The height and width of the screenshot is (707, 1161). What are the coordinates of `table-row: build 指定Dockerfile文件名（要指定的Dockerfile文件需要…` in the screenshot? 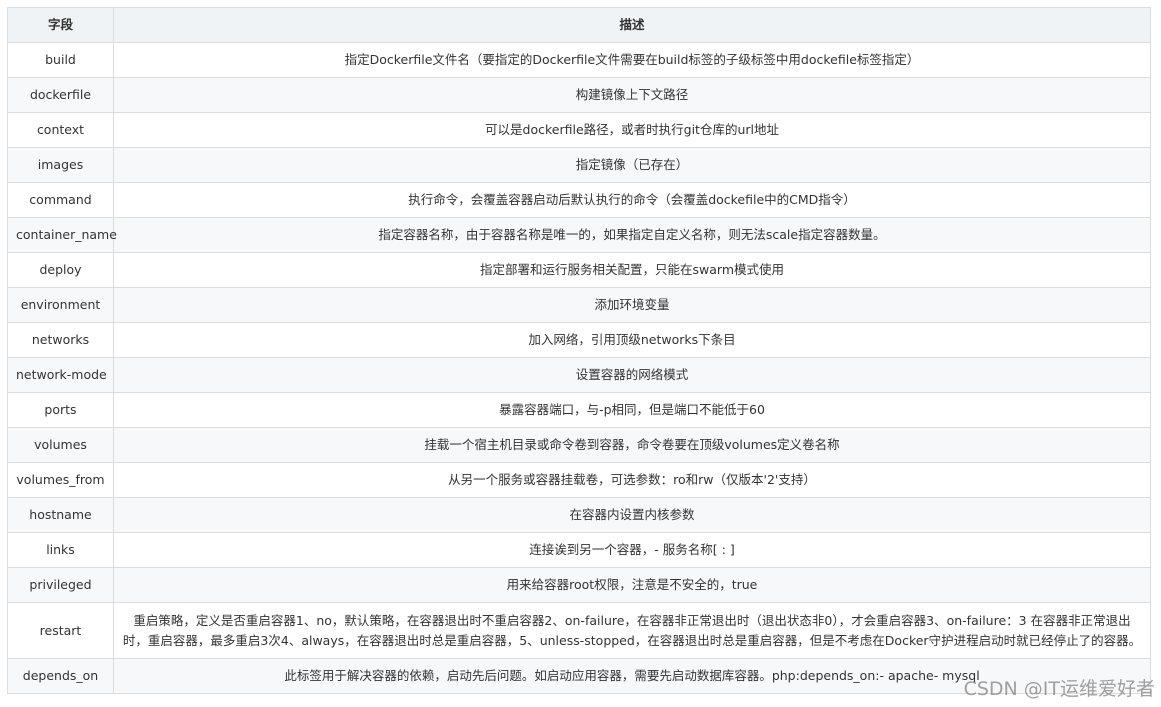 It's located at (579, 60).